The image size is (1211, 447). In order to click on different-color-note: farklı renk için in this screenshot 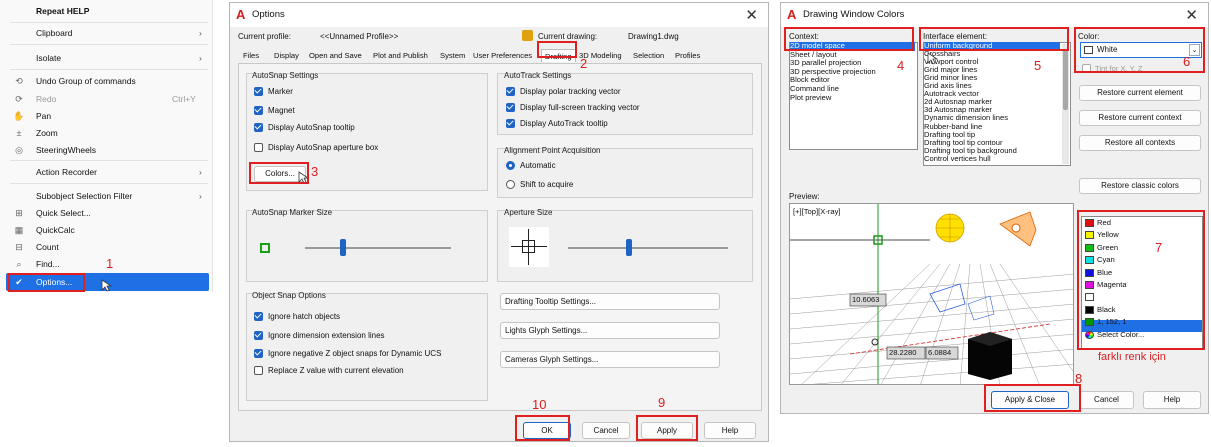, I will do `click(1132, 357)`.